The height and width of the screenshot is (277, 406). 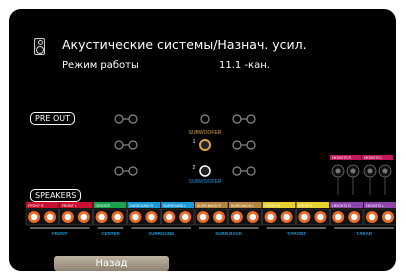 I want to click on subwoofer-2-label: SUBWOOFER, so click(x=205, y=182).